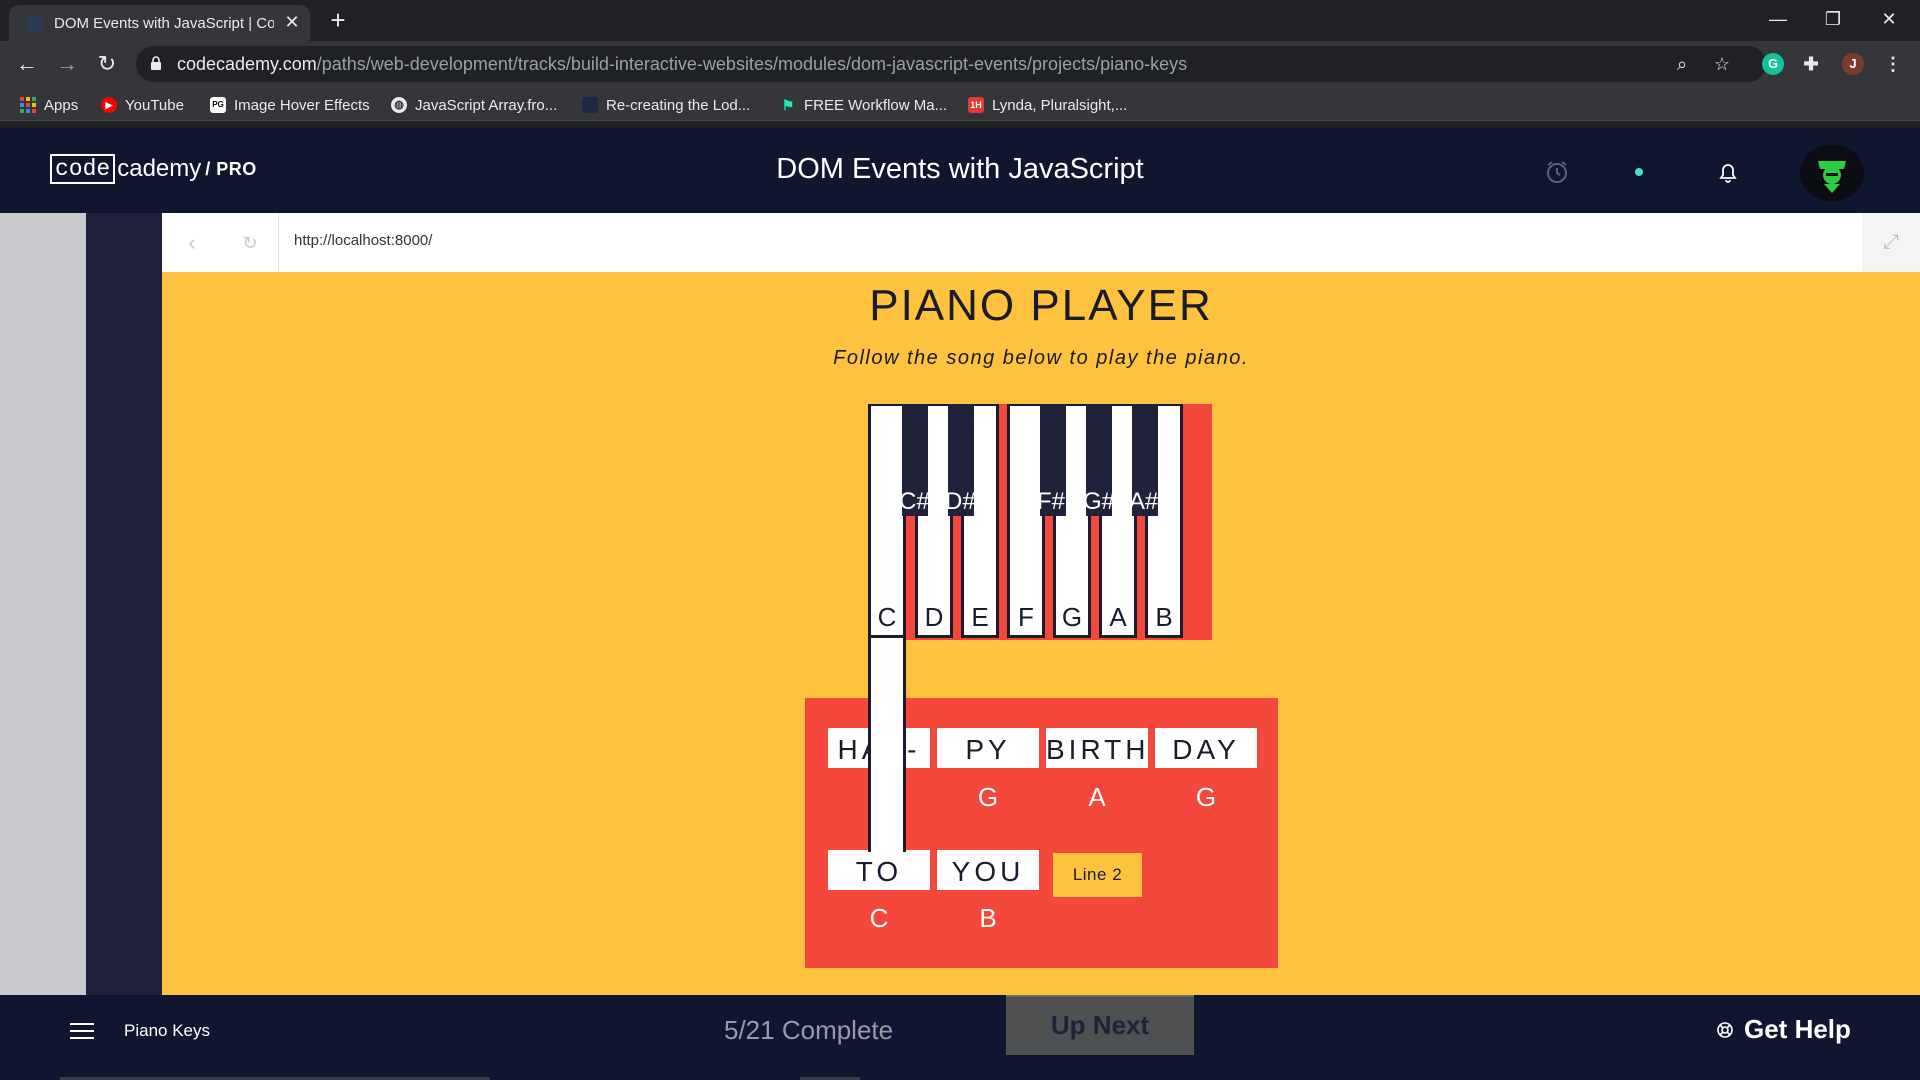 The image size is (1920, 1080). I want to click on bookmark-apps: Apps, so click(49, 105).